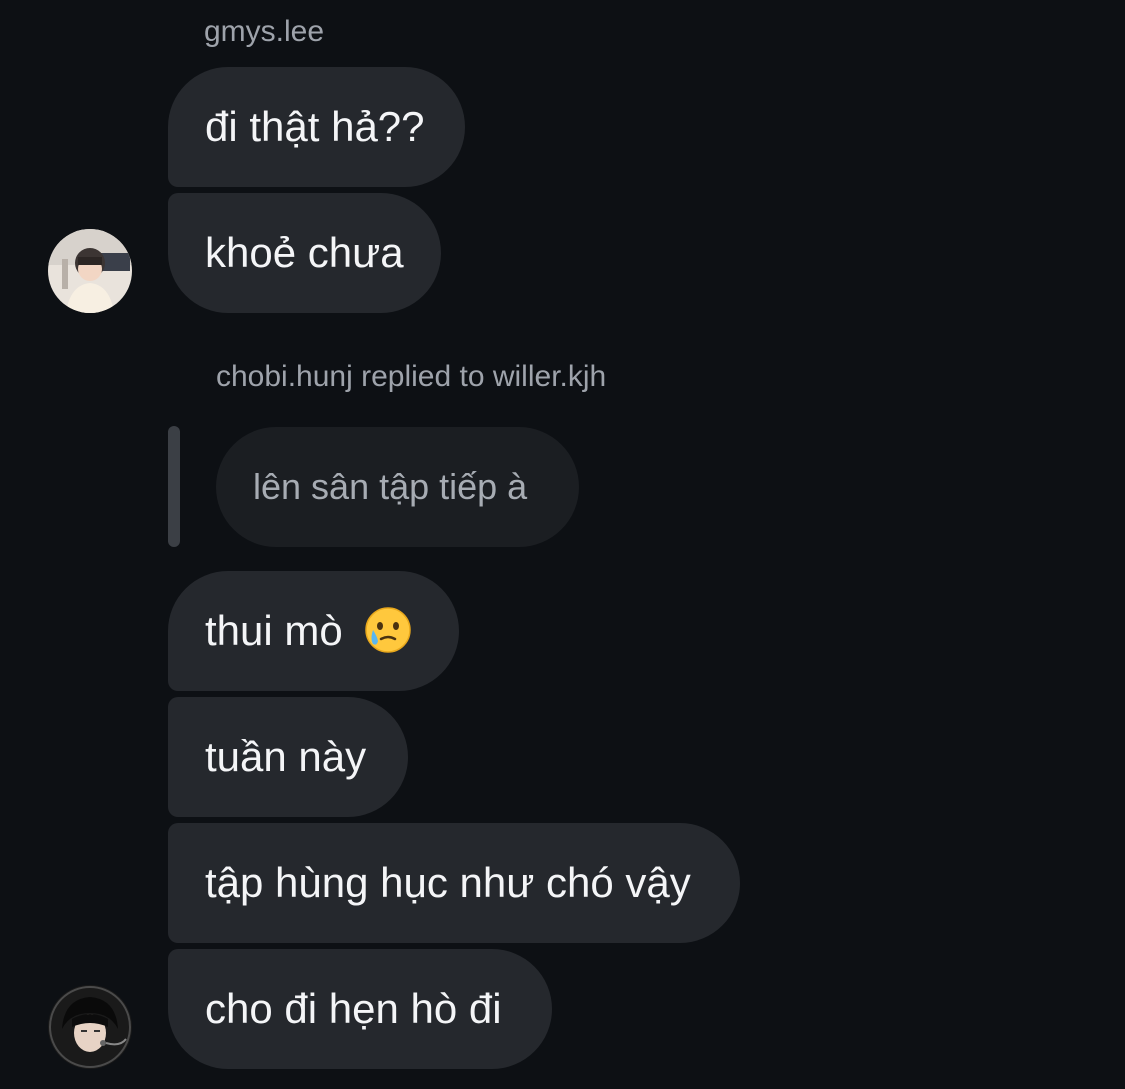 Image resolution: width=1125 pixels, height=1089 pixels. I want to click on message-text: cho đi hẹn hò đi, so click(353, 1008).